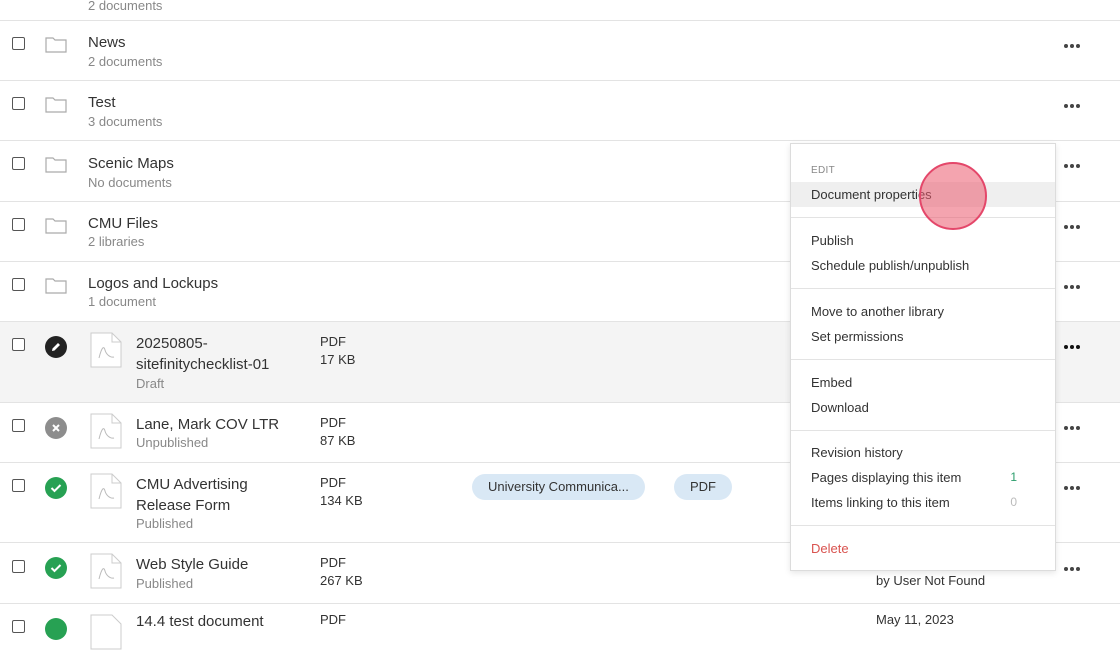 This screenshot has height=655, width=1120. What do you see at coordinates (125, 121) in the screenshot?
I see `library-count: 3 documents` at bounding box center [125, 121].